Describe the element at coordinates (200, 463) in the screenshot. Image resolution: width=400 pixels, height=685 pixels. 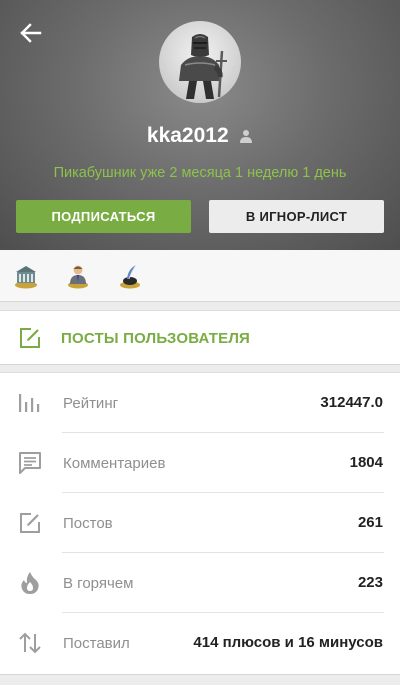
I see `stat-row-comments: Комментариев 1804` at that location.